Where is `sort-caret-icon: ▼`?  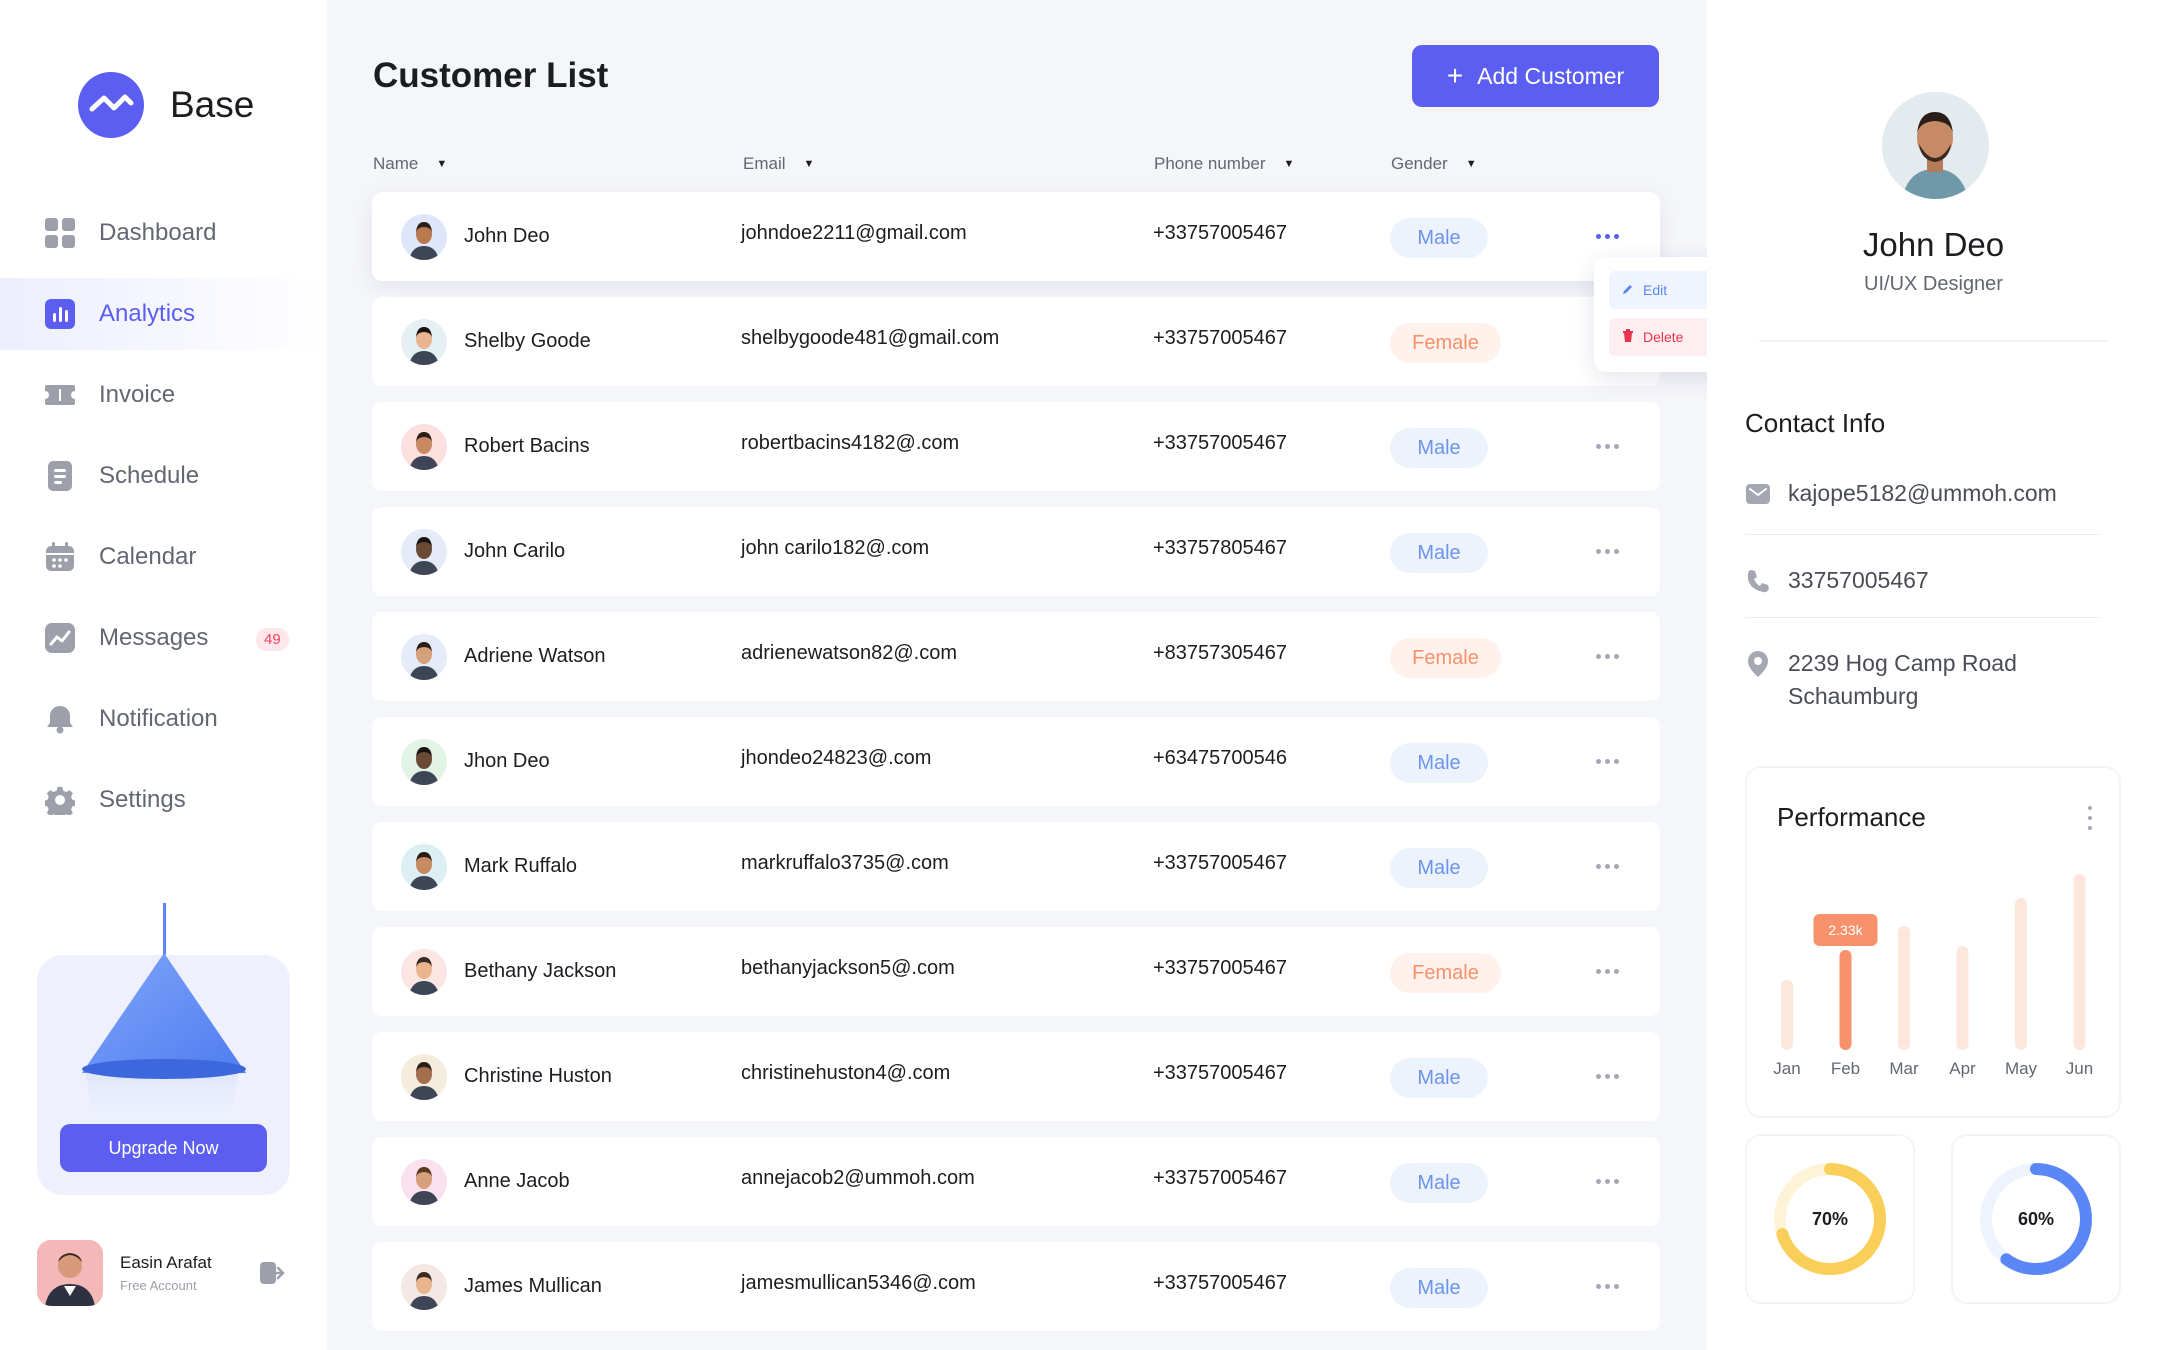 sort-caret-icon: ▼ is located at coordinates (809, 164).